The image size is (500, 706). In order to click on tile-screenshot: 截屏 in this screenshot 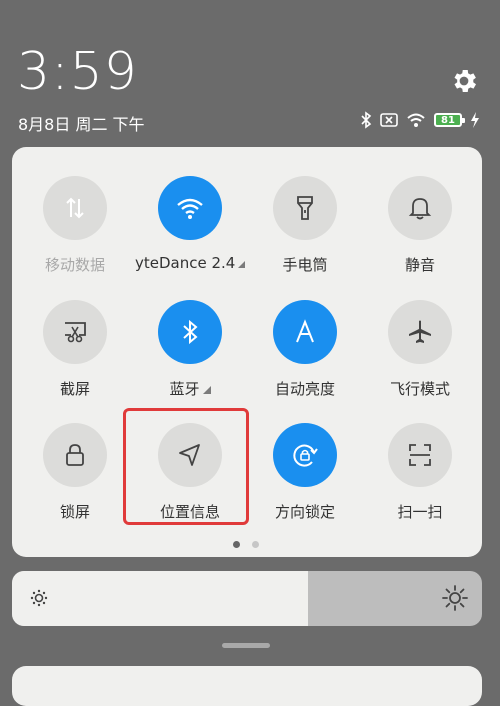, I will do `click(75, 355)`.